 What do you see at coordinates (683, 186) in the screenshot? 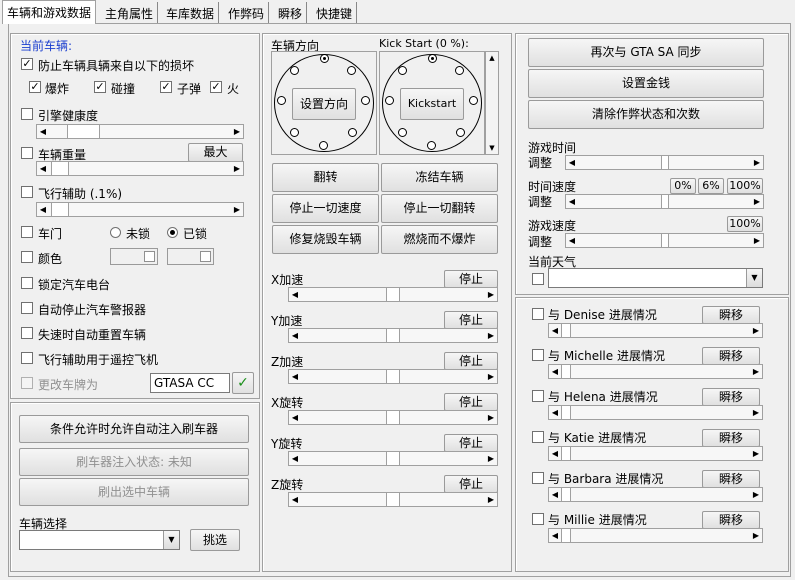
I see `speed-0-button: 0%` at bounding box center [683, 186].